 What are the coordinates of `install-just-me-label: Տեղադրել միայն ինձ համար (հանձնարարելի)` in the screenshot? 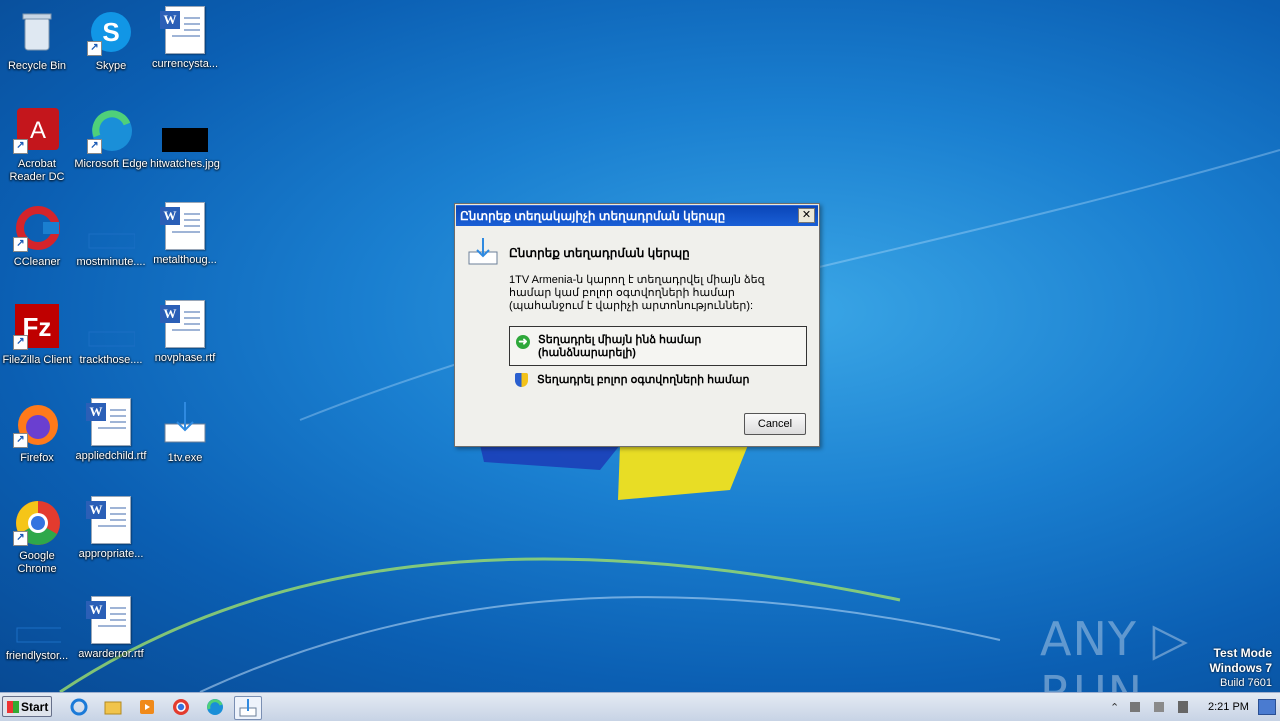 It's located at (620, 346).